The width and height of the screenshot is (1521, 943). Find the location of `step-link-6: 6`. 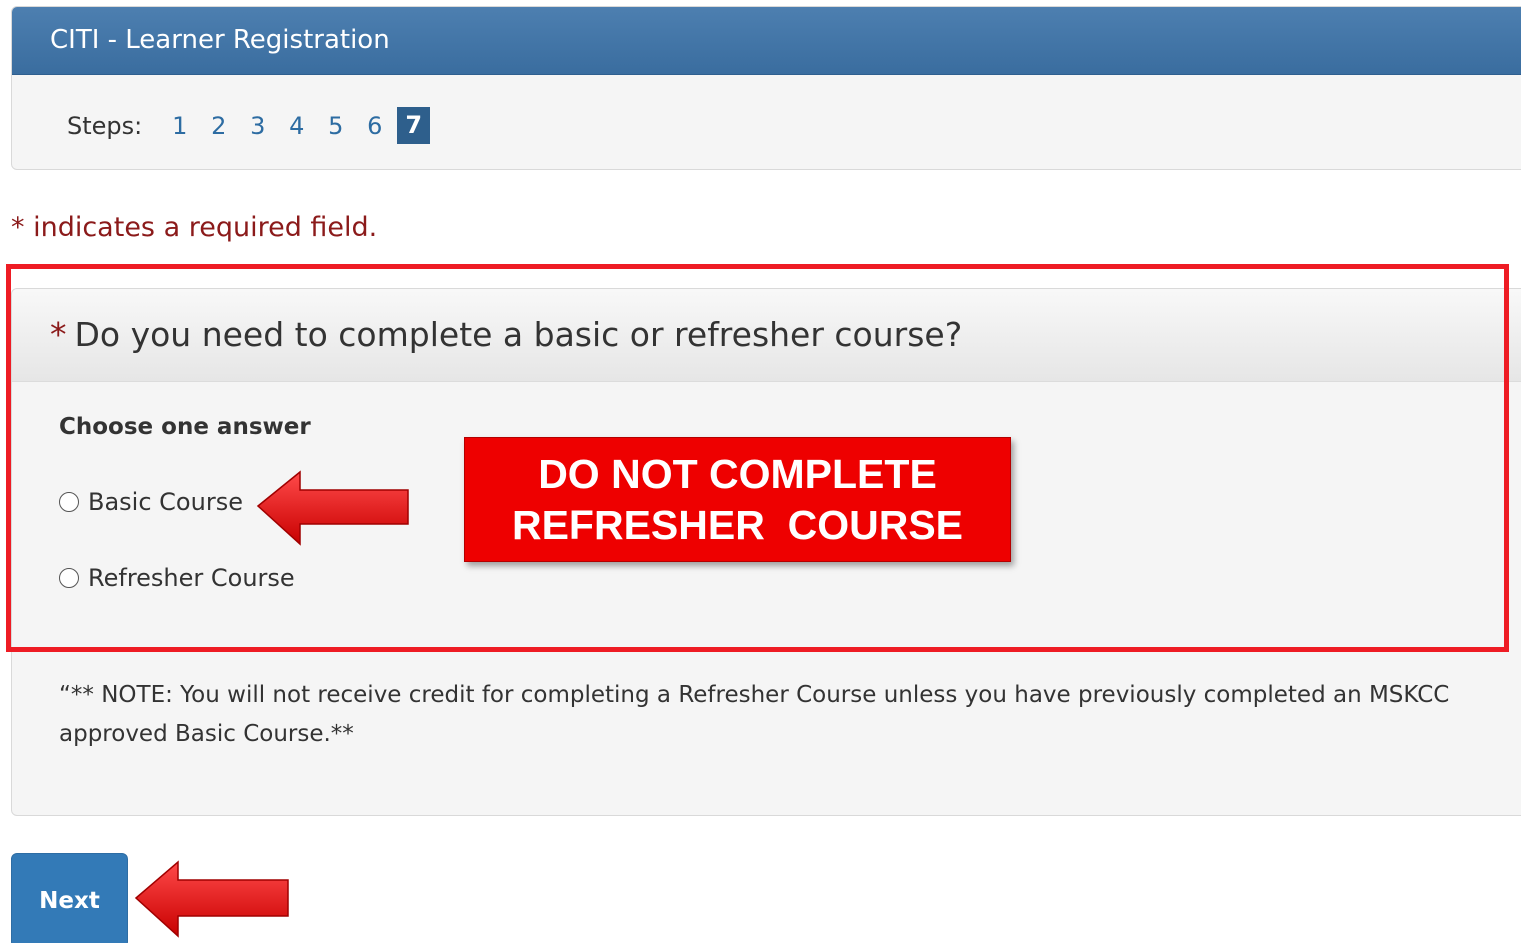

step-link-6: 6 is located at coordinates (374, 126).